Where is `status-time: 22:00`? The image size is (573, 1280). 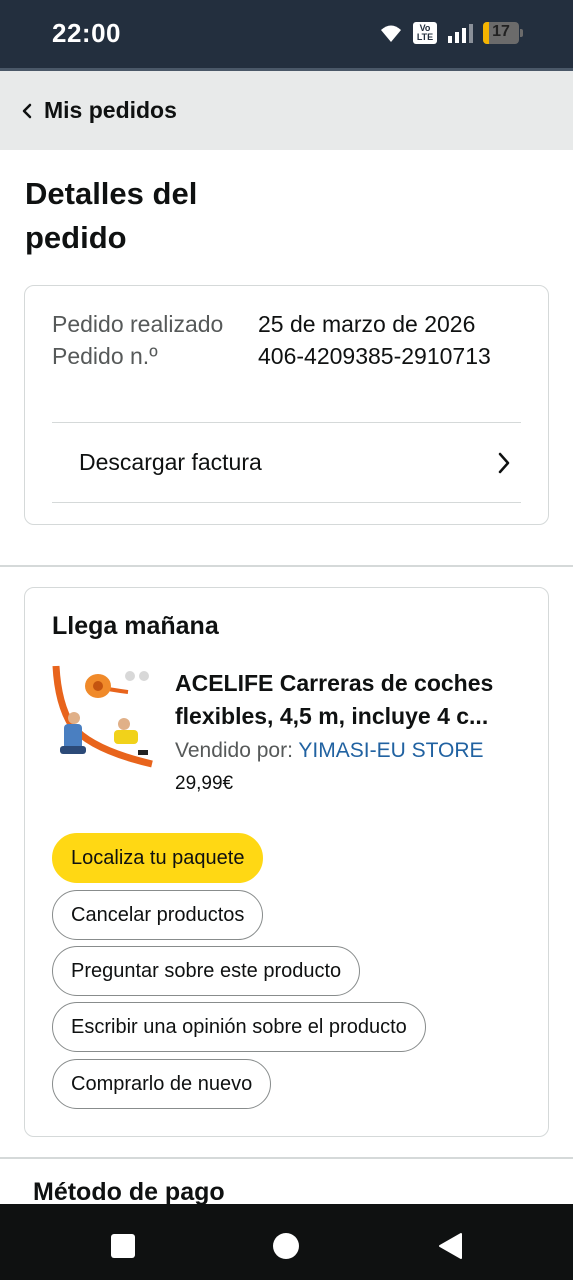
status-time: 22:00 is located at coordinates (86, 33).